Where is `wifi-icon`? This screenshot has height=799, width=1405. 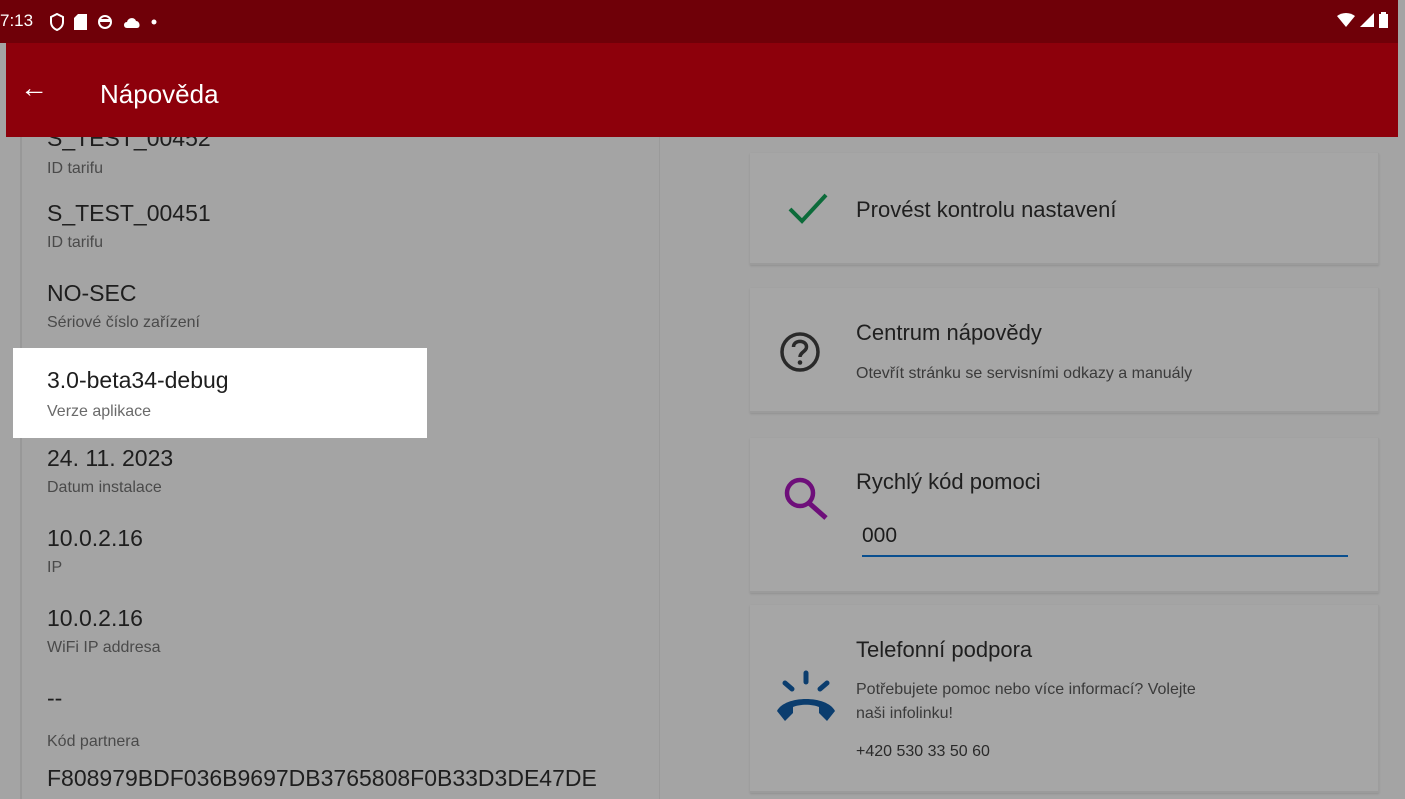
wifi-icon is located at coordinates (1346, 20).